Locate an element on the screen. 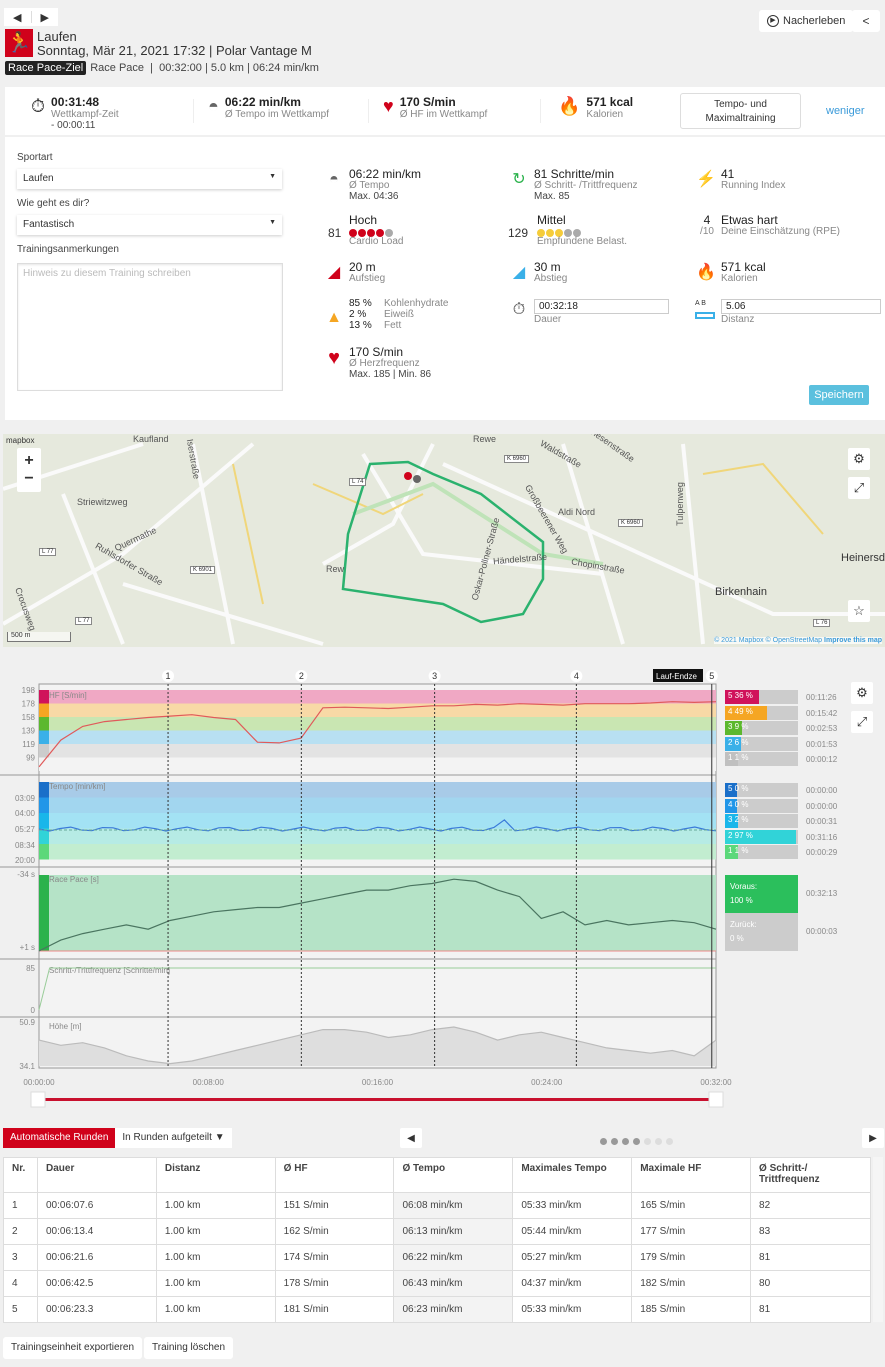 The width and height of the screenshot is (885, 1367). hr-value: 170 S/min is located at coordinates (427, 102).